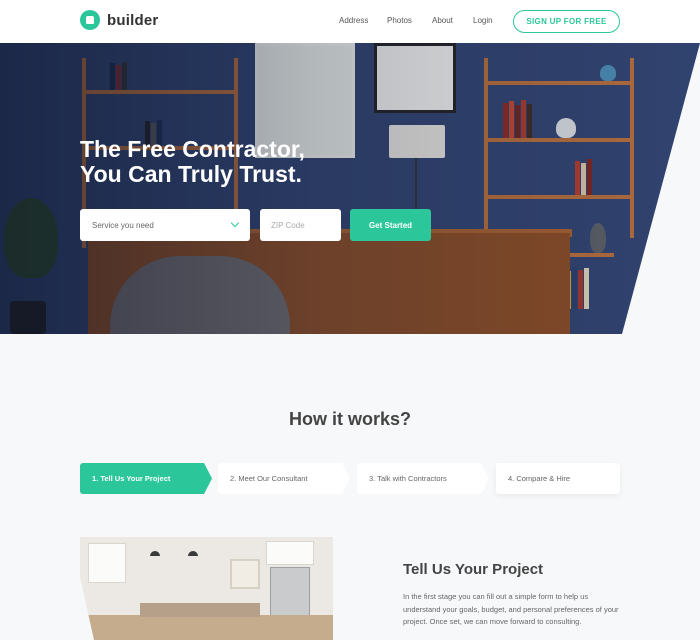 This screenshot has width=700, height=640. Describe the element at coordinates (558, 478) in the screenshot. I see `step-tab-4: 4. Compare & Hire` at that location.